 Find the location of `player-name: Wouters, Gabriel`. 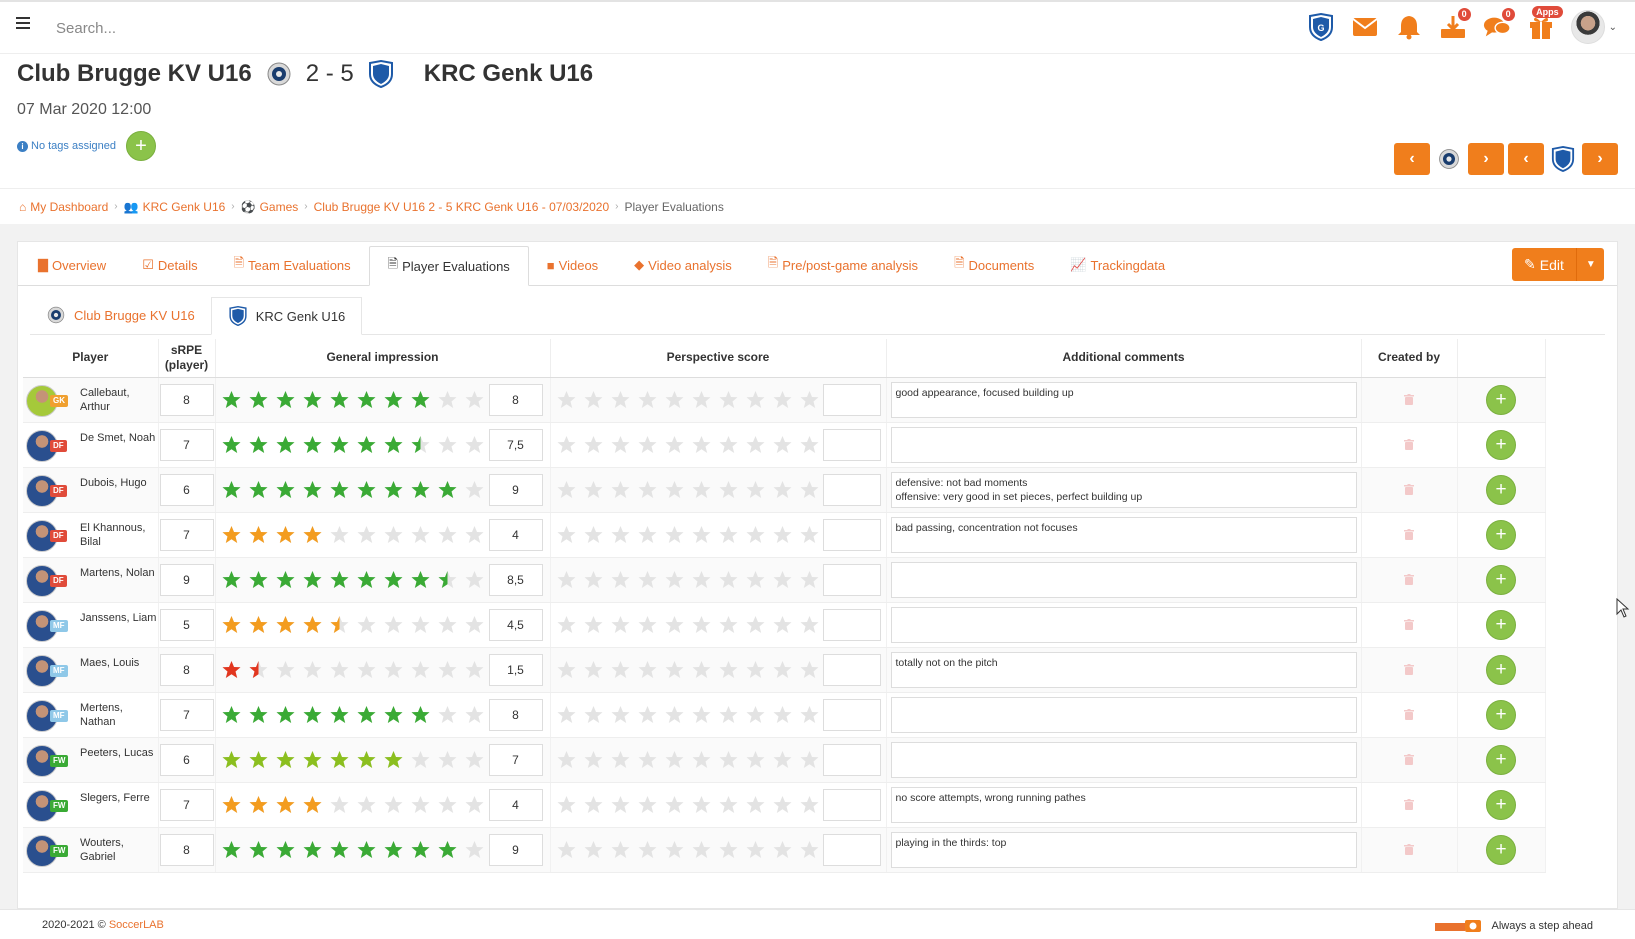

player-name: Wouters, Gabriel is located at coordinates (119, 850).